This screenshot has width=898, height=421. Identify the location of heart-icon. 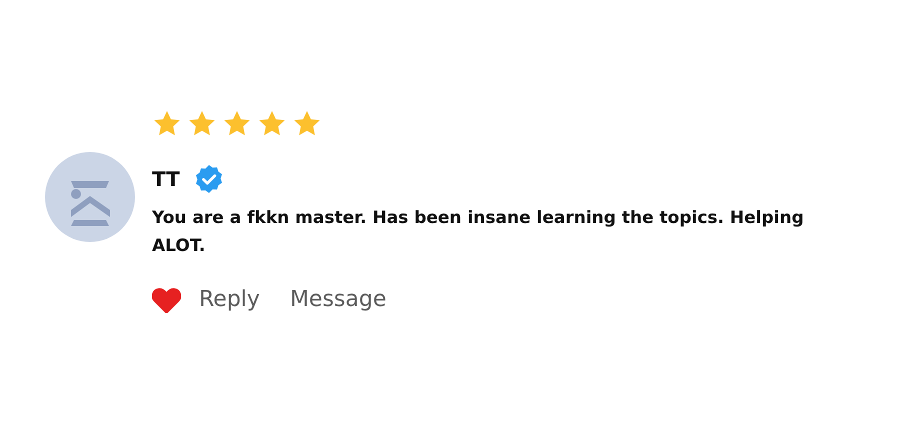
(166, 300).